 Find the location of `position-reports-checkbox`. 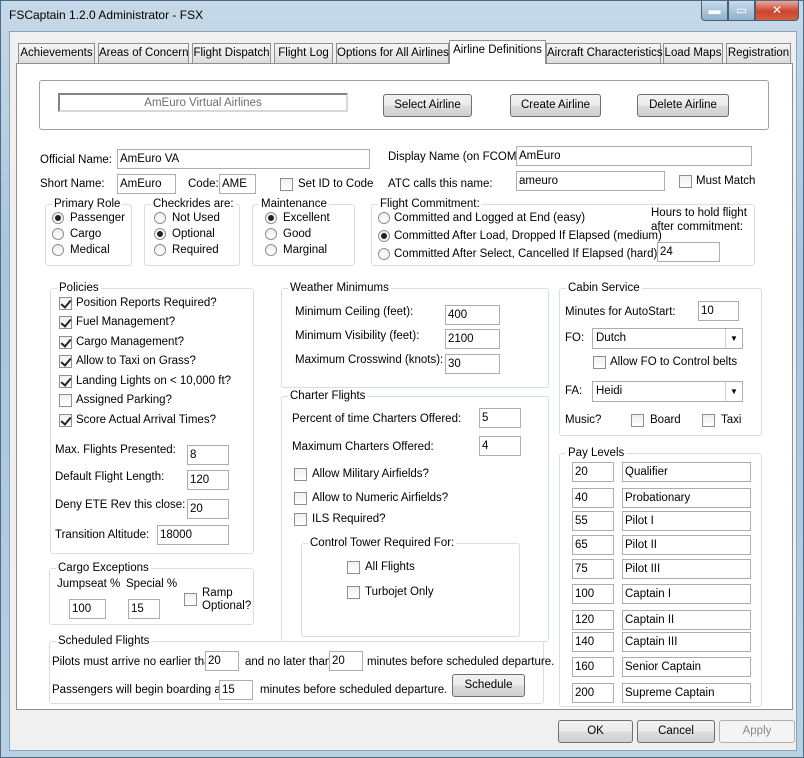

position-reports-checkbox is located at coordinates (65, 303).